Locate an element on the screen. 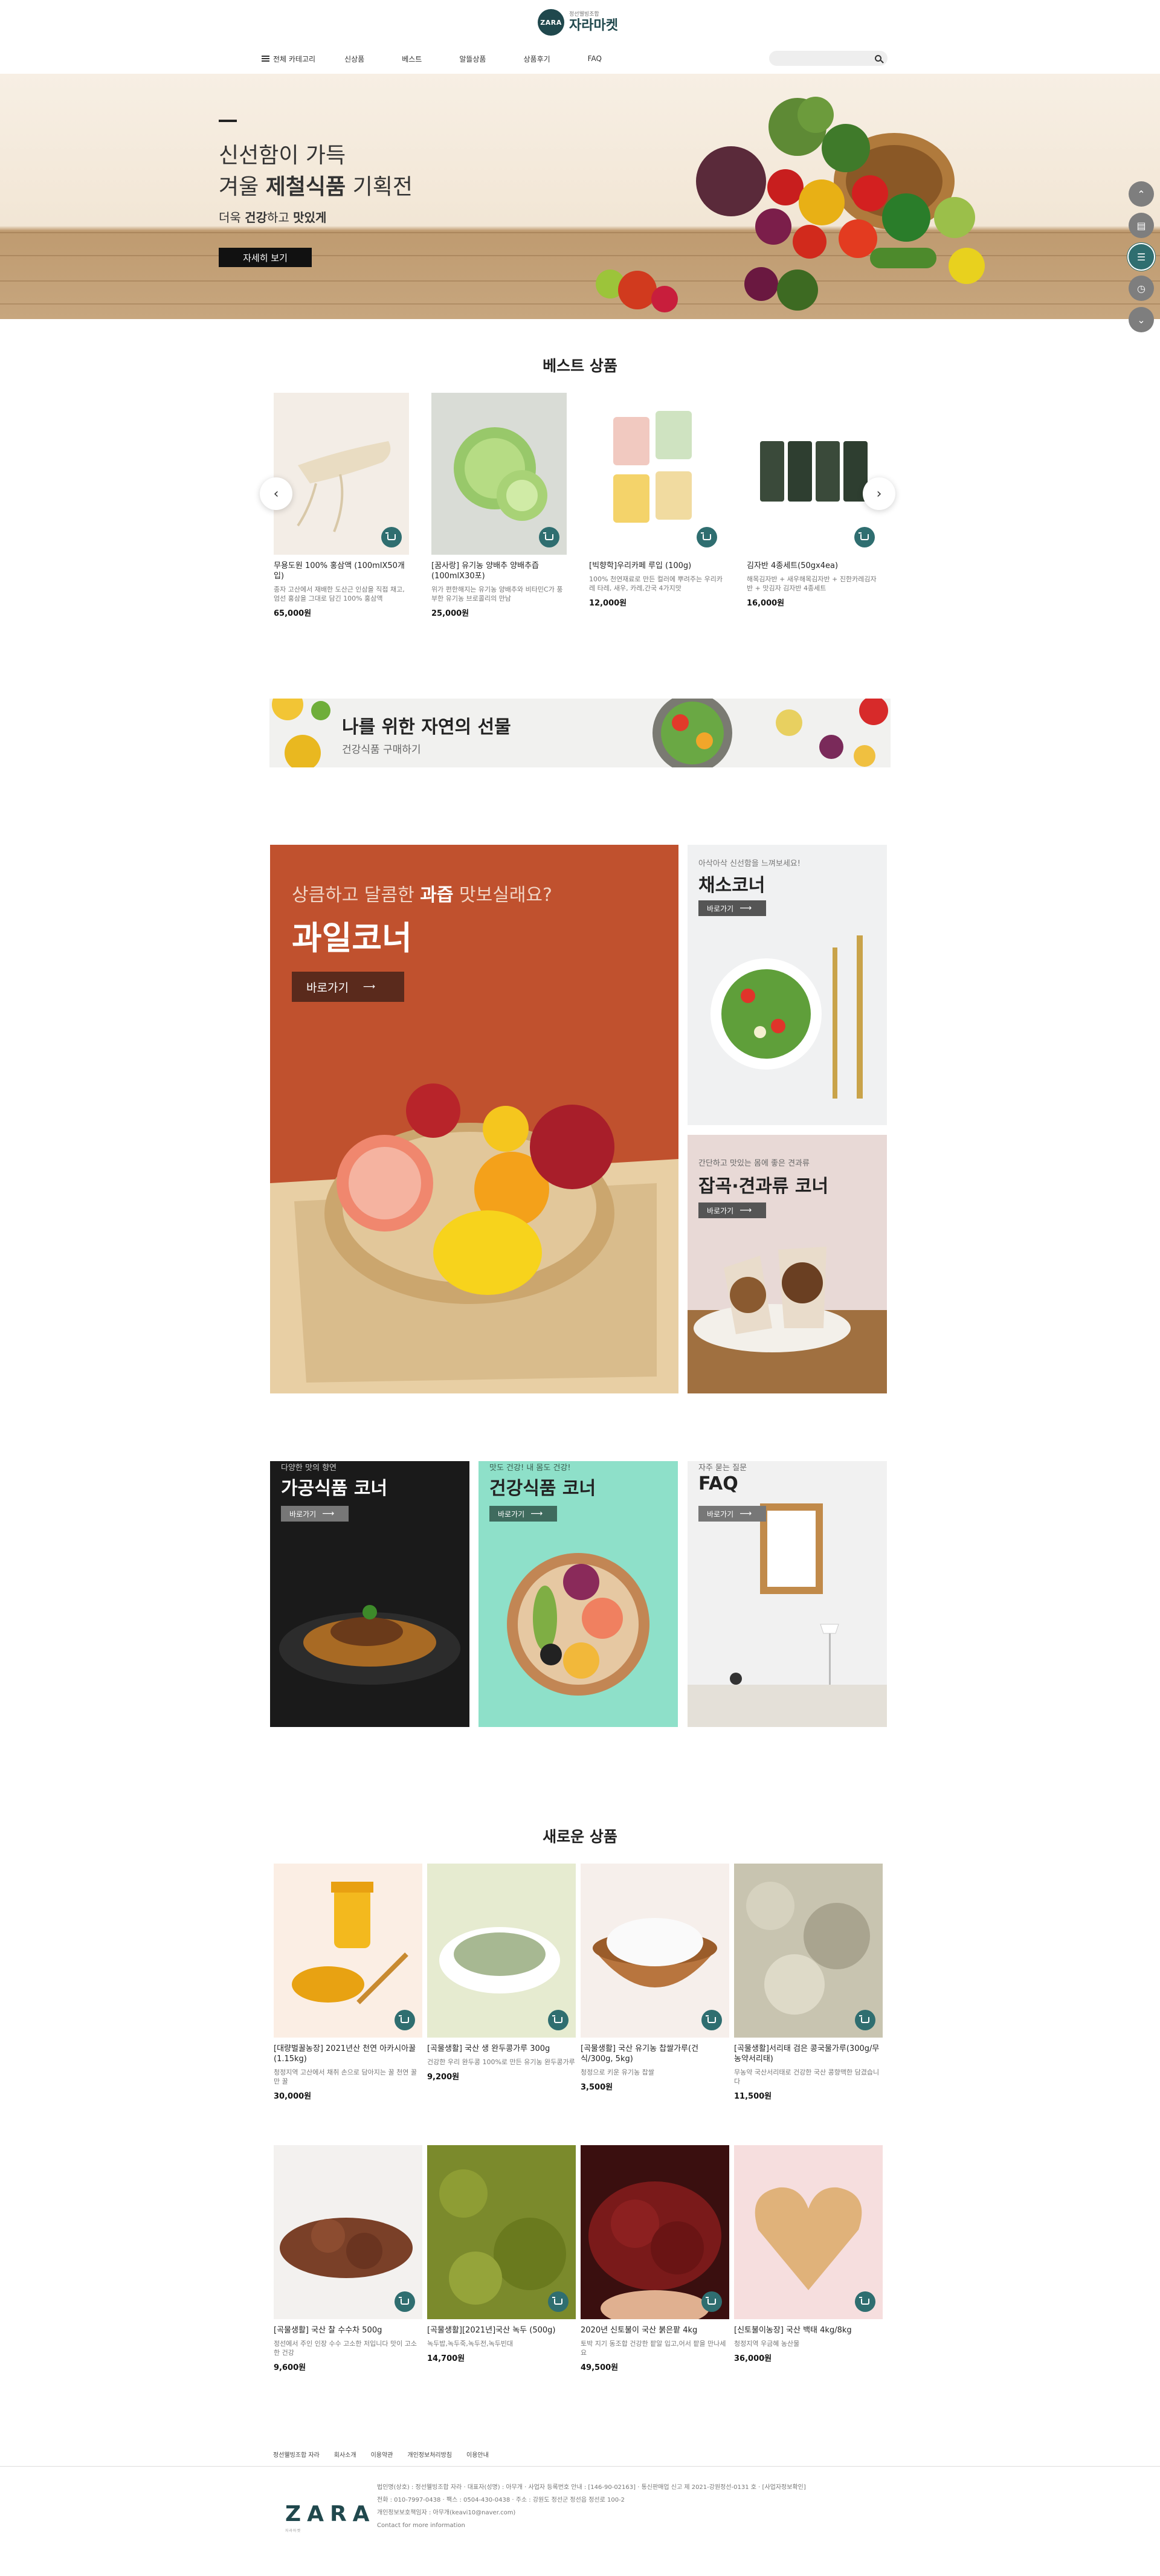 Image resolution: width=1160 pixels, height=2576 pixels. fruit-corner-title: 과일코너 is located at coordinates (352, 938).